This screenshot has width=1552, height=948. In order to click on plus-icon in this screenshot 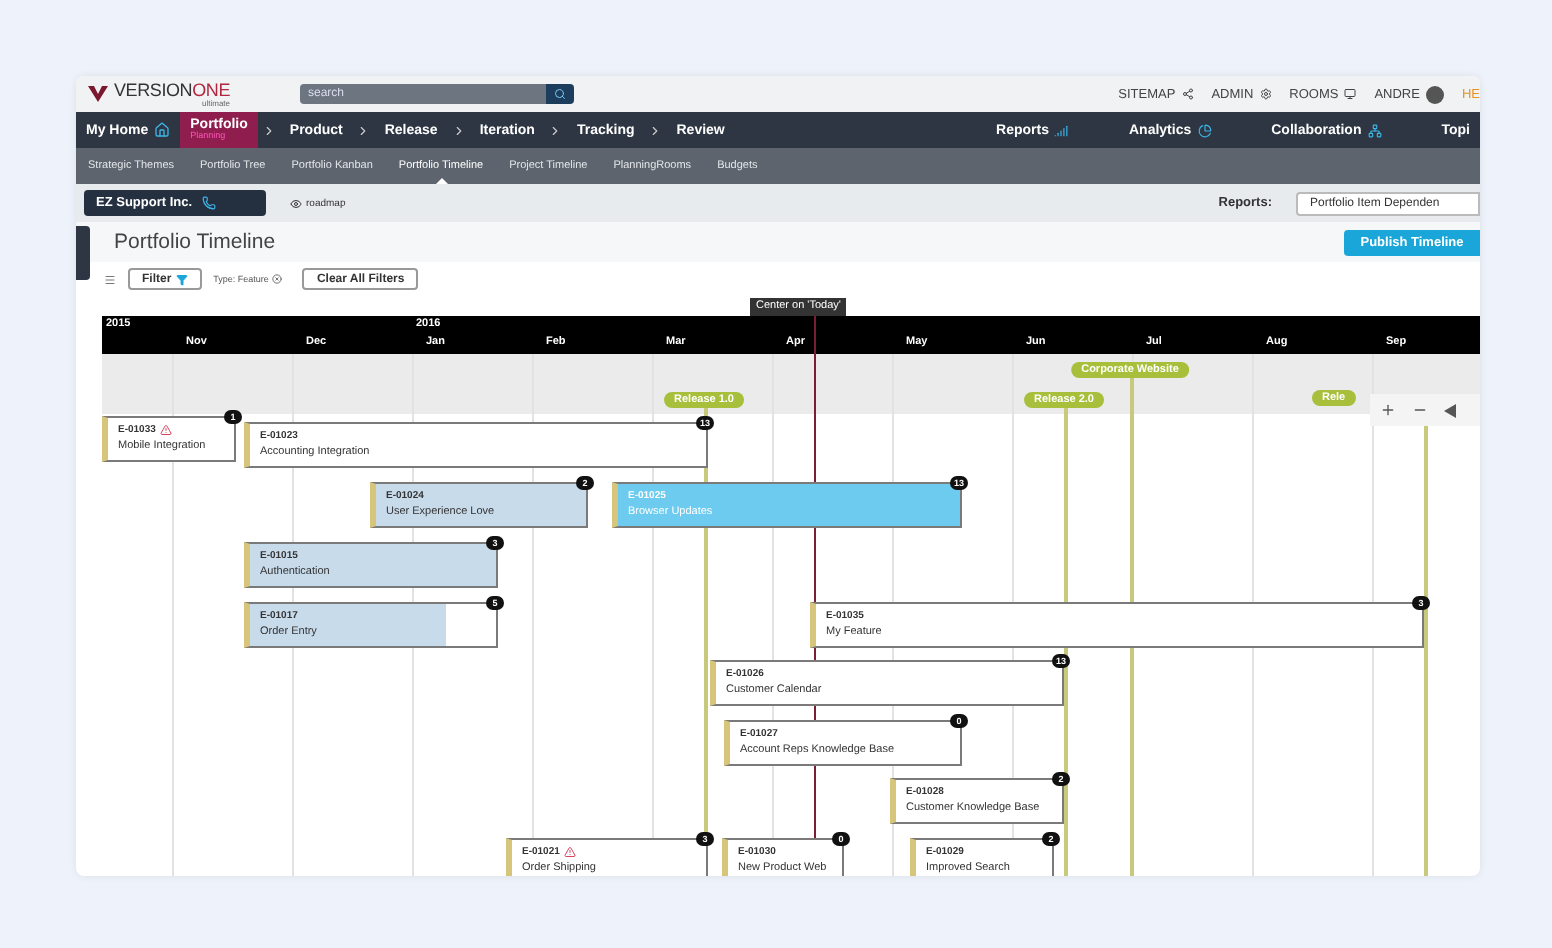, I will do `click(1388, 410)`.